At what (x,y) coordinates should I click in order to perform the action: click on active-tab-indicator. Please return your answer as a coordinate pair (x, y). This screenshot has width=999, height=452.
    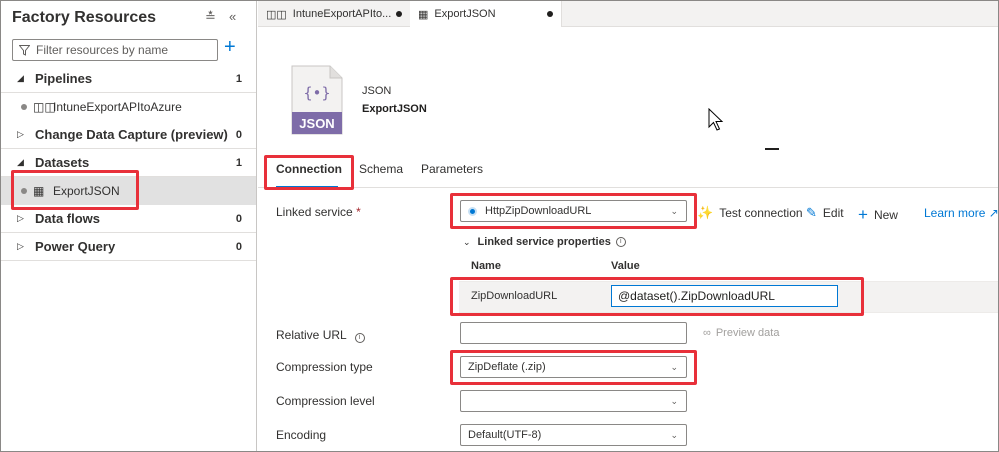
    Looking at the image, I should click on (307, 187).